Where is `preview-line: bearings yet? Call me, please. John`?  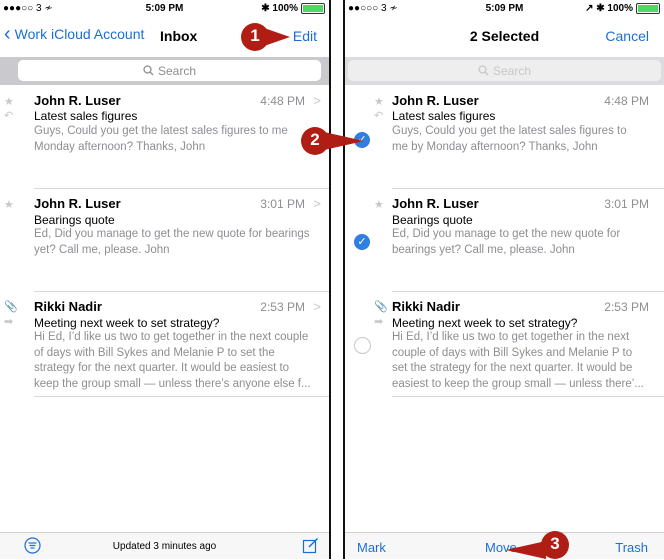 preview-line: bearings yet? Call me, please. John is located at coordinates (483, 249).